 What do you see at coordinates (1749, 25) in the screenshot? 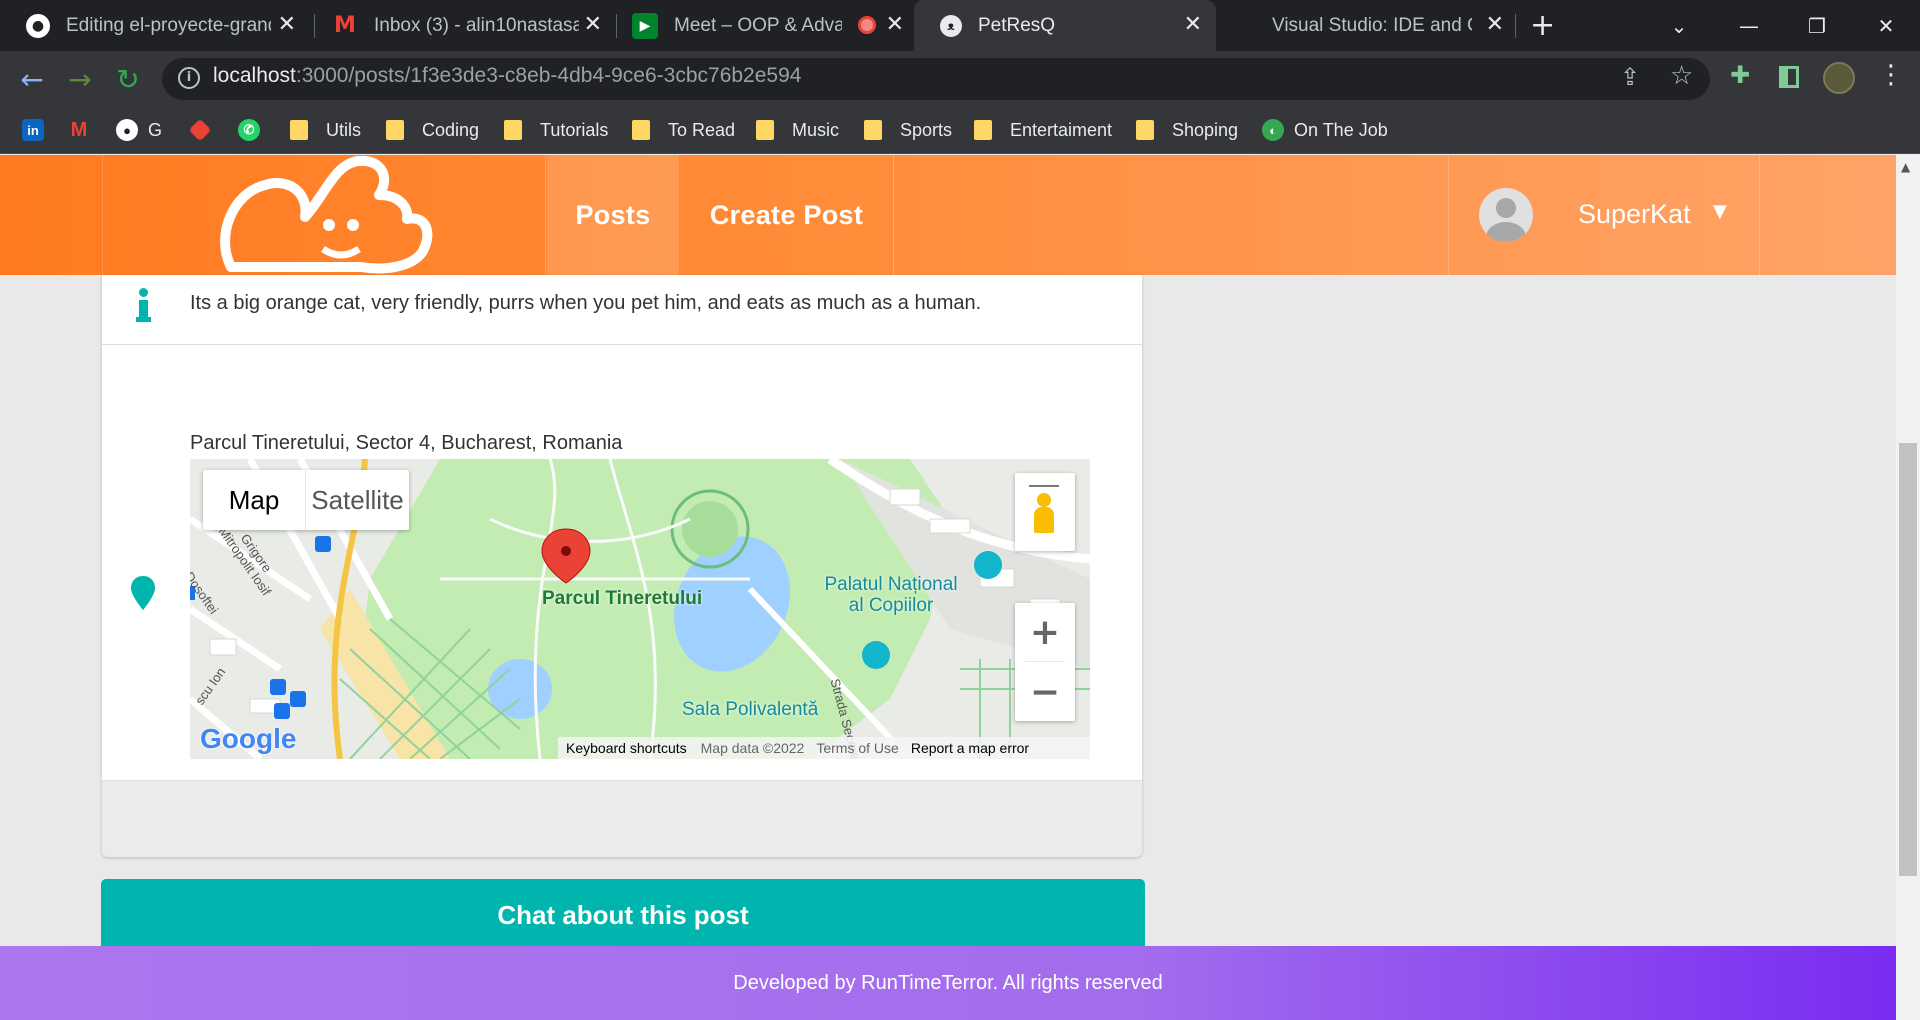
I see `minimize-button: —` at bounding box center [1749, 25].